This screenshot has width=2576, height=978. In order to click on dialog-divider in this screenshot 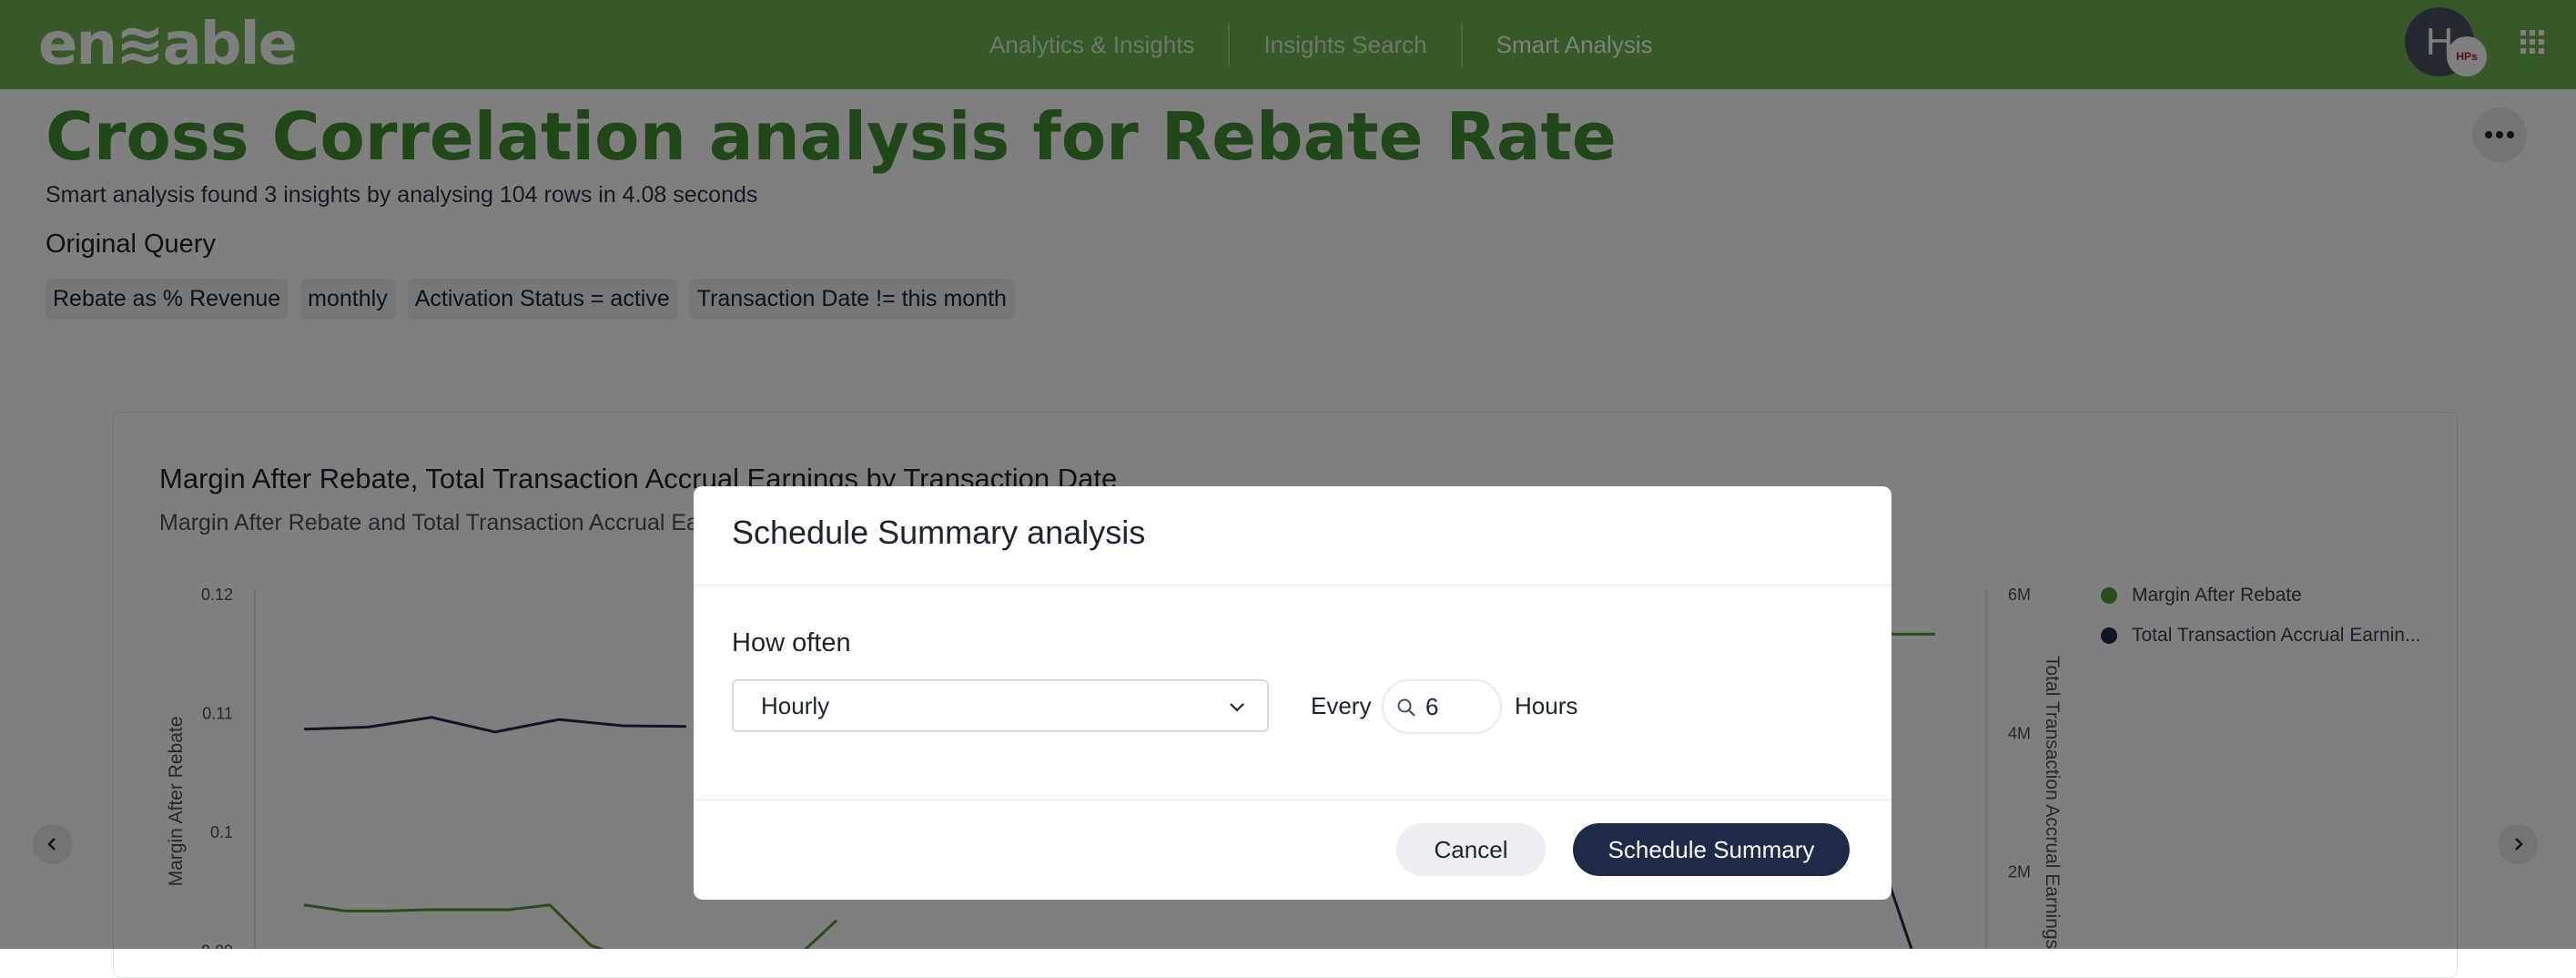, I will do `click(1292, 586)`.